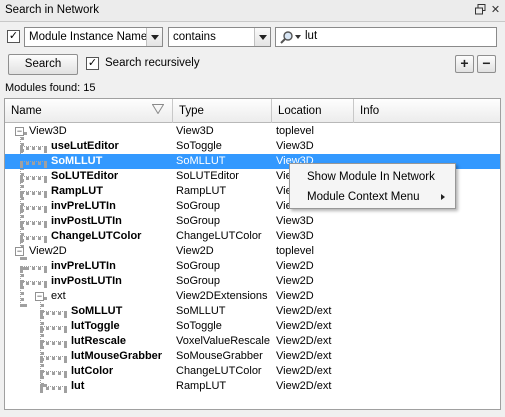 The width and height of the screenshot is (505, 417). I want to click on recursive-checkbox: ✓, so click(92, 63).